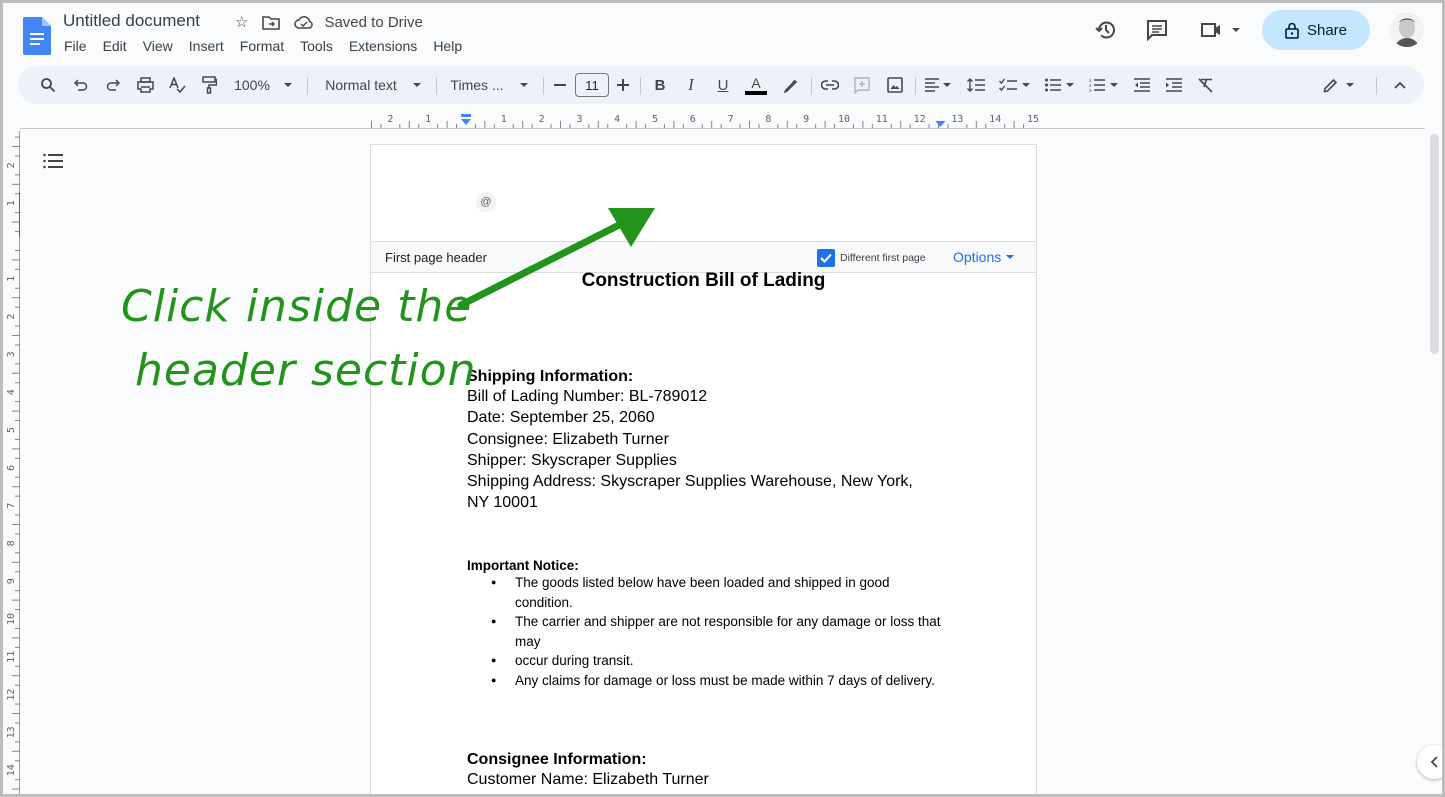 The width and height of the screenshot is (1445, 797). I want to click on vertical-ruler-label: 10, so click(11, 619).